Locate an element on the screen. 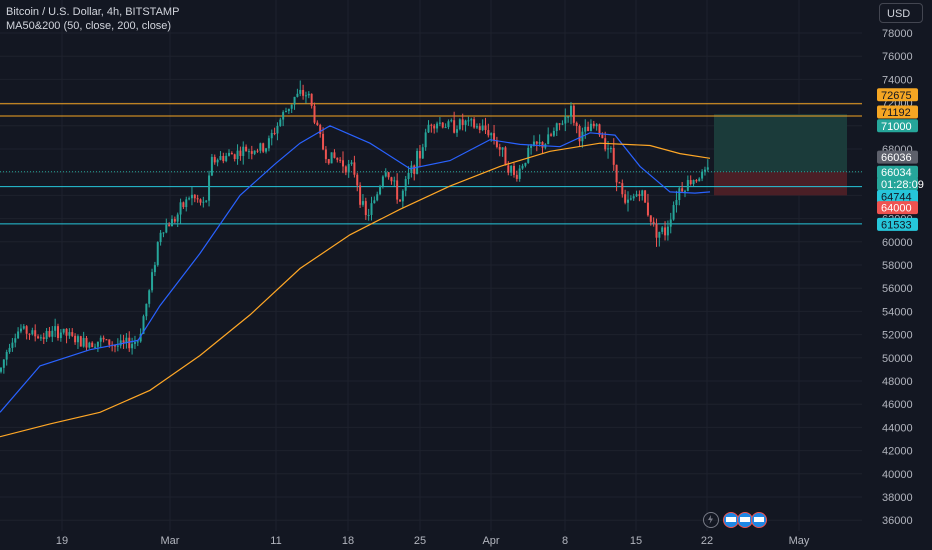 Image resolution: width=932 pixels, height=550 pixels. symbol-title: Bitcoin / U.S. Dollar, 4h, BITSTAMP is located at coordinates (92, 12).